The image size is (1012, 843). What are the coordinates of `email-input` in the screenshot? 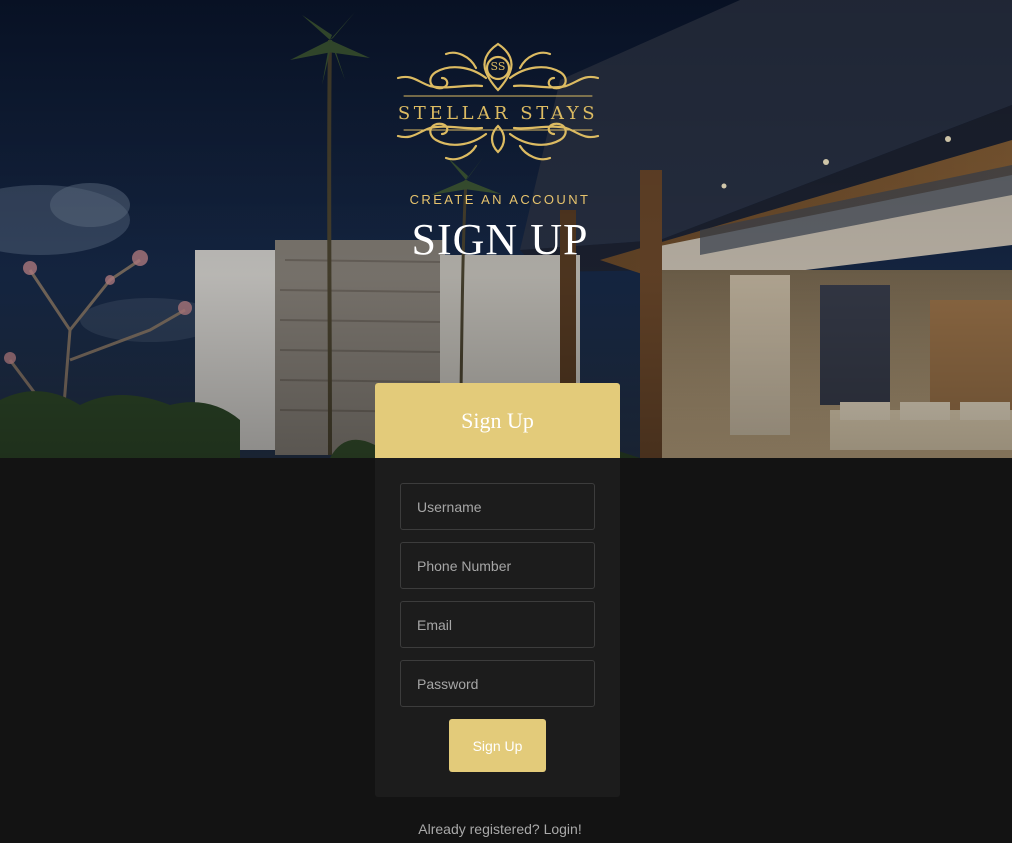 It's located at (497, 624).